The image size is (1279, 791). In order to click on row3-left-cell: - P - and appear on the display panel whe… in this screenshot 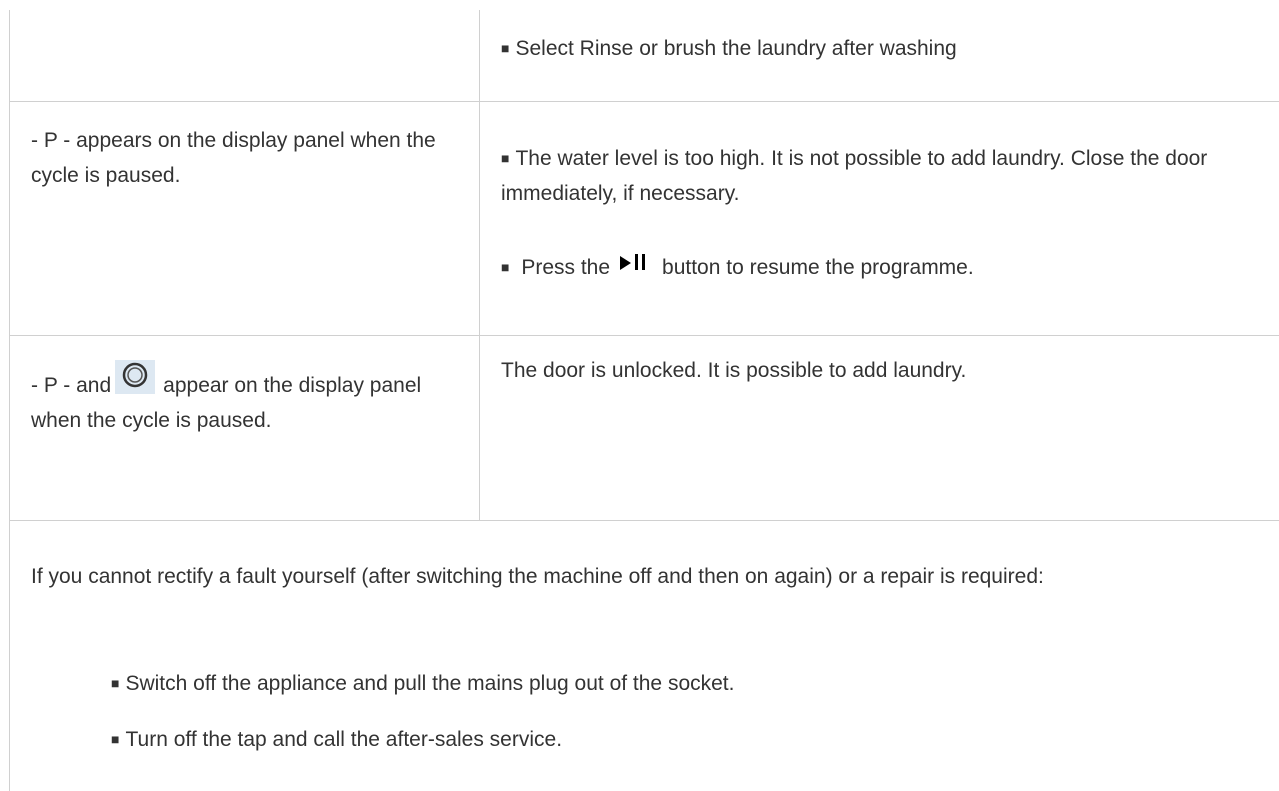, I will do `click(251, 399)`.